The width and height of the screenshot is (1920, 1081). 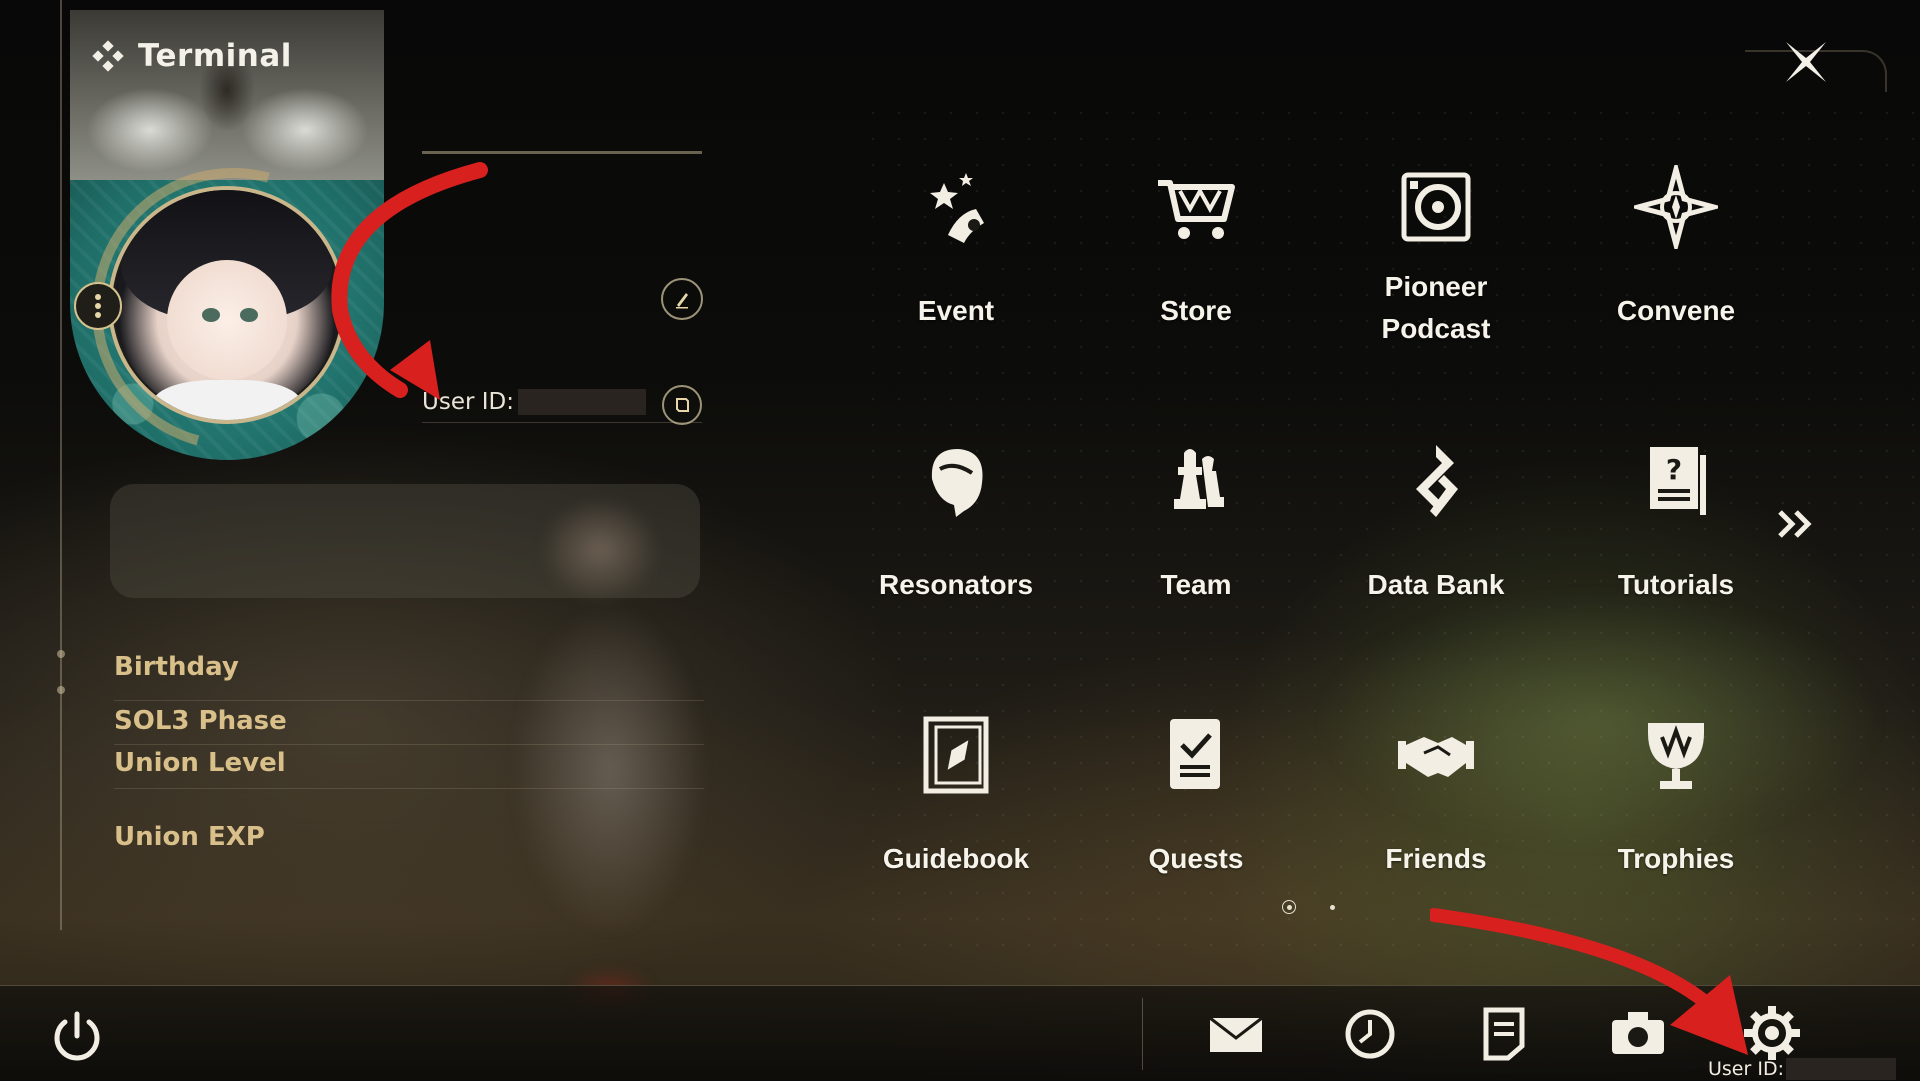 What do you see at coordinates (562, 152) in the screenshot?
I see `player-name-underline` at bounding box center [562, 152].